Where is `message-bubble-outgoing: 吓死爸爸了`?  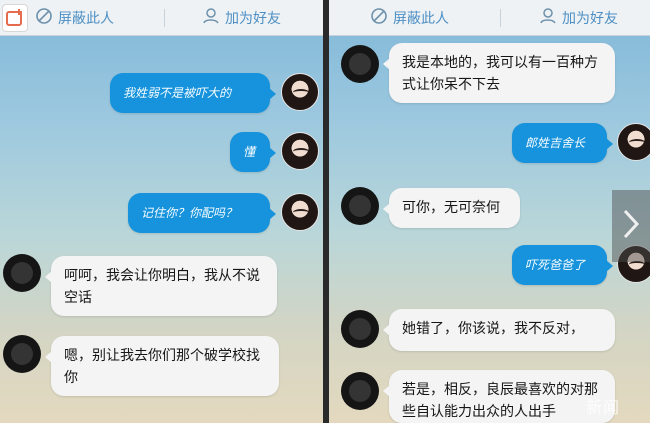 message-bubble-outgoing: 吓死爸爸了 is located at coordinates (562, 265).